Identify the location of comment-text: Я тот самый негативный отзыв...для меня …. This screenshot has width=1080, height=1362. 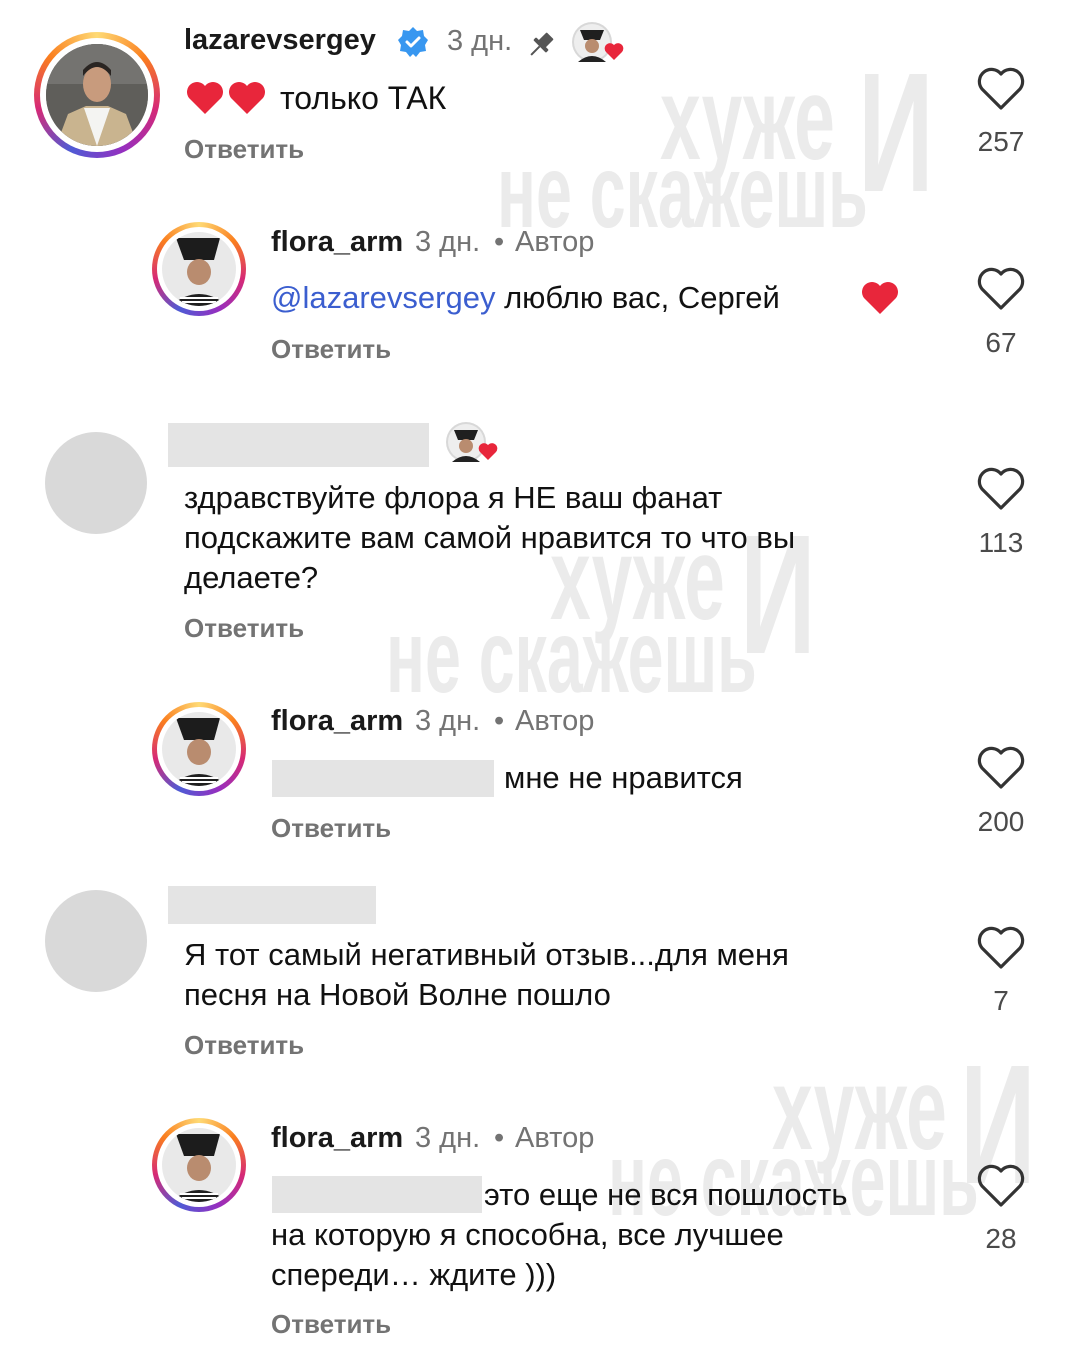
(486, 974).